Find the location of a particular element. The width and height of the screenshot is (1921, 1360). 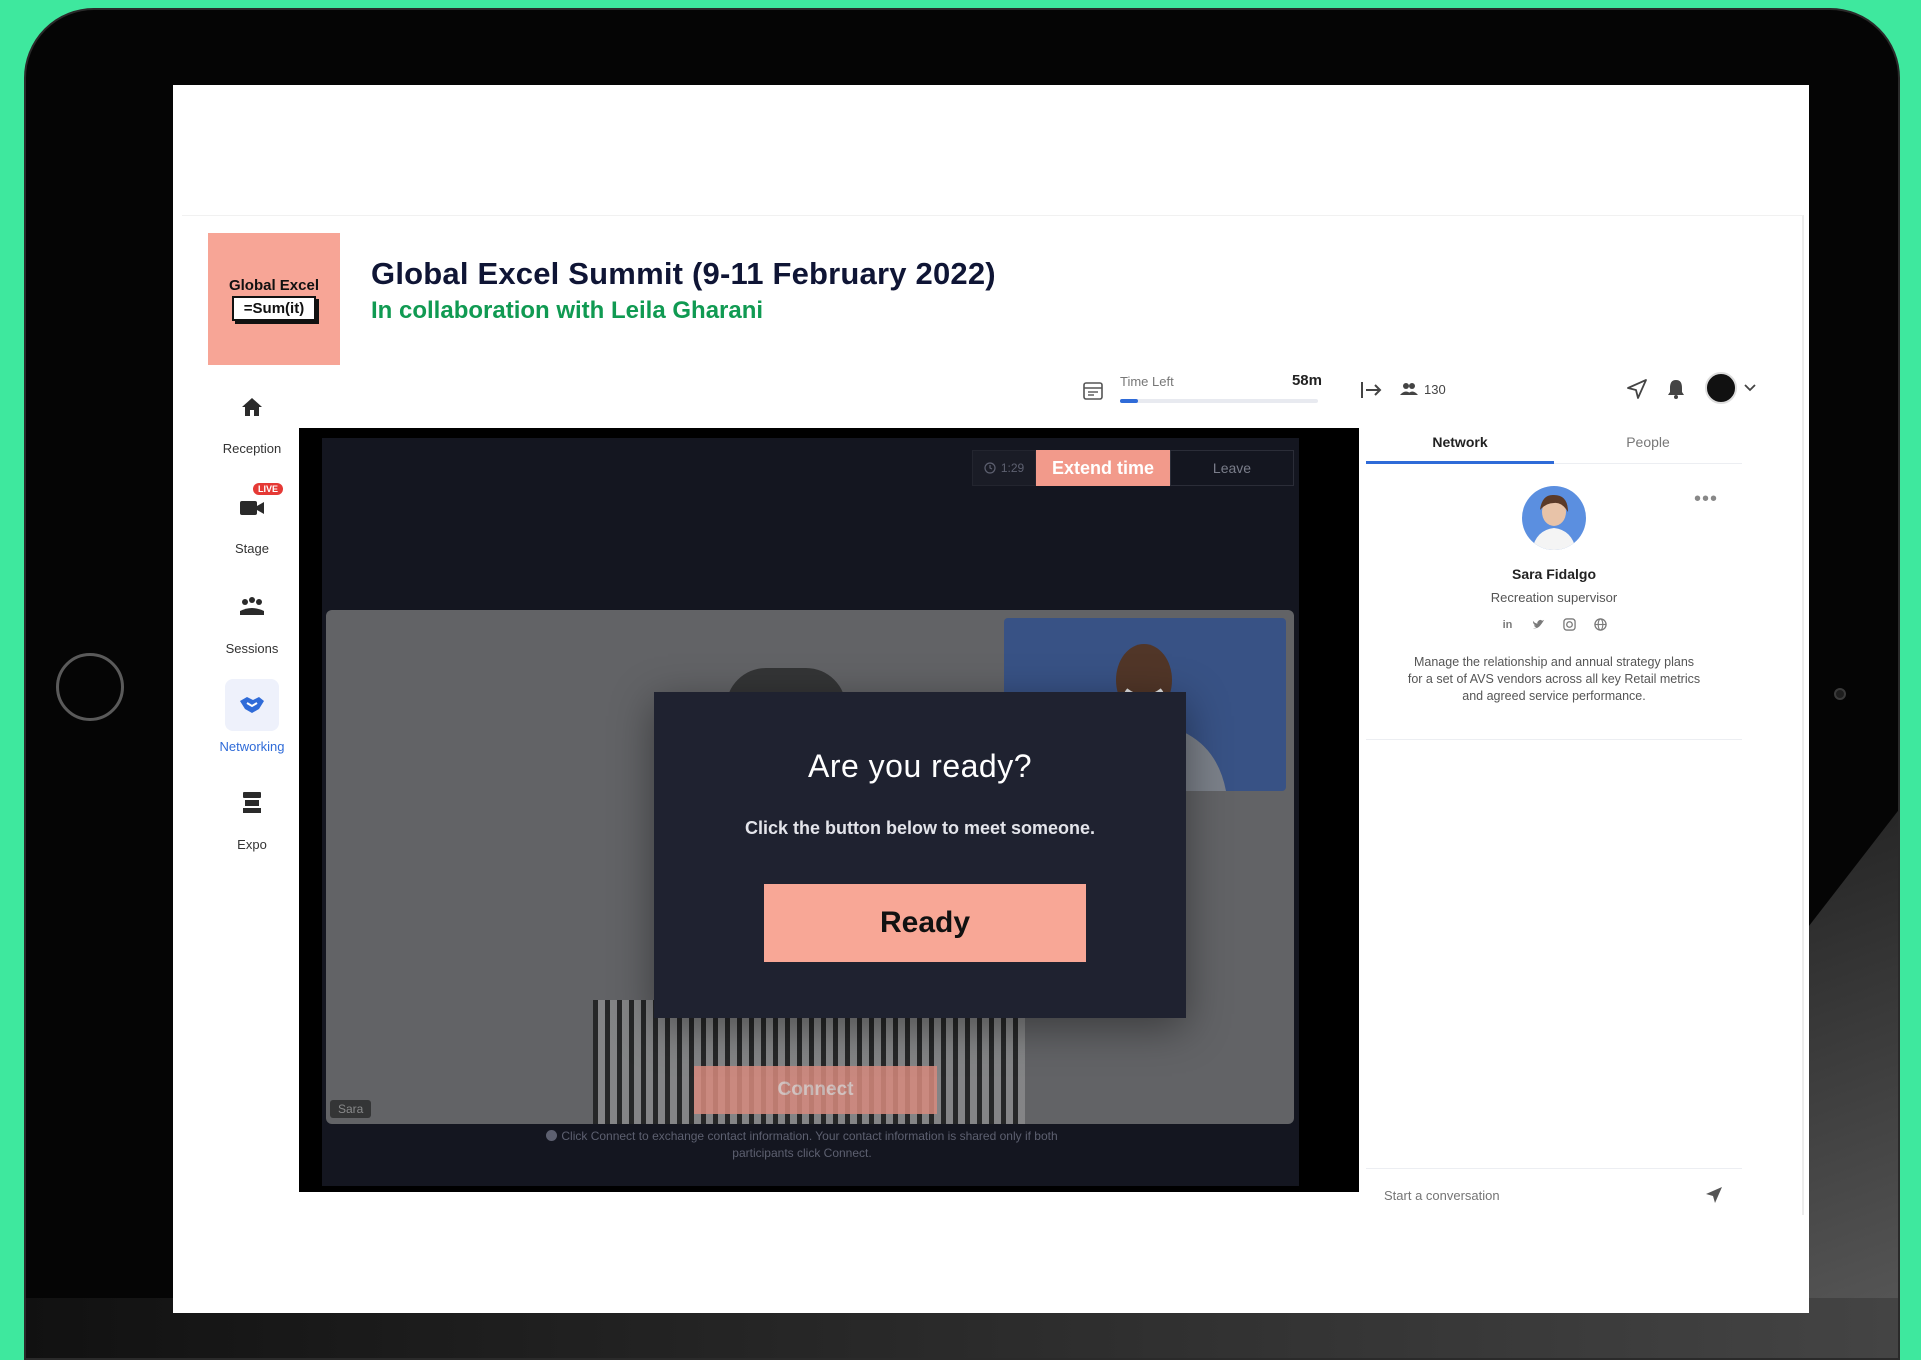

live-badge: LIVE is located at coordinates (267, 489).